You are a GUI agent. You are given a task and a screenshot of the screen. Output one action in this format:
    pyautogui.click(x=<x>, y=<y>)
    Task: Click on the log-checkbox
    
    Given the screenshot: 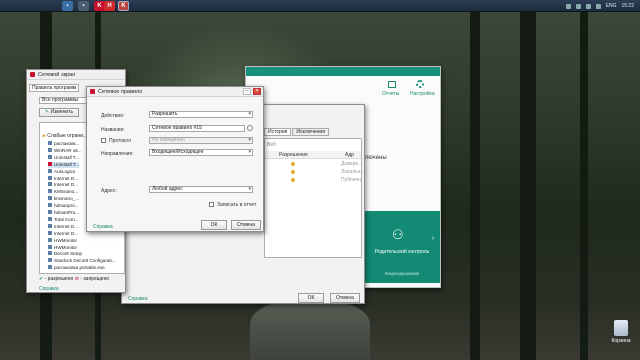 What is the action you would take?
    pyautogui.click(x=211, y=204)
    